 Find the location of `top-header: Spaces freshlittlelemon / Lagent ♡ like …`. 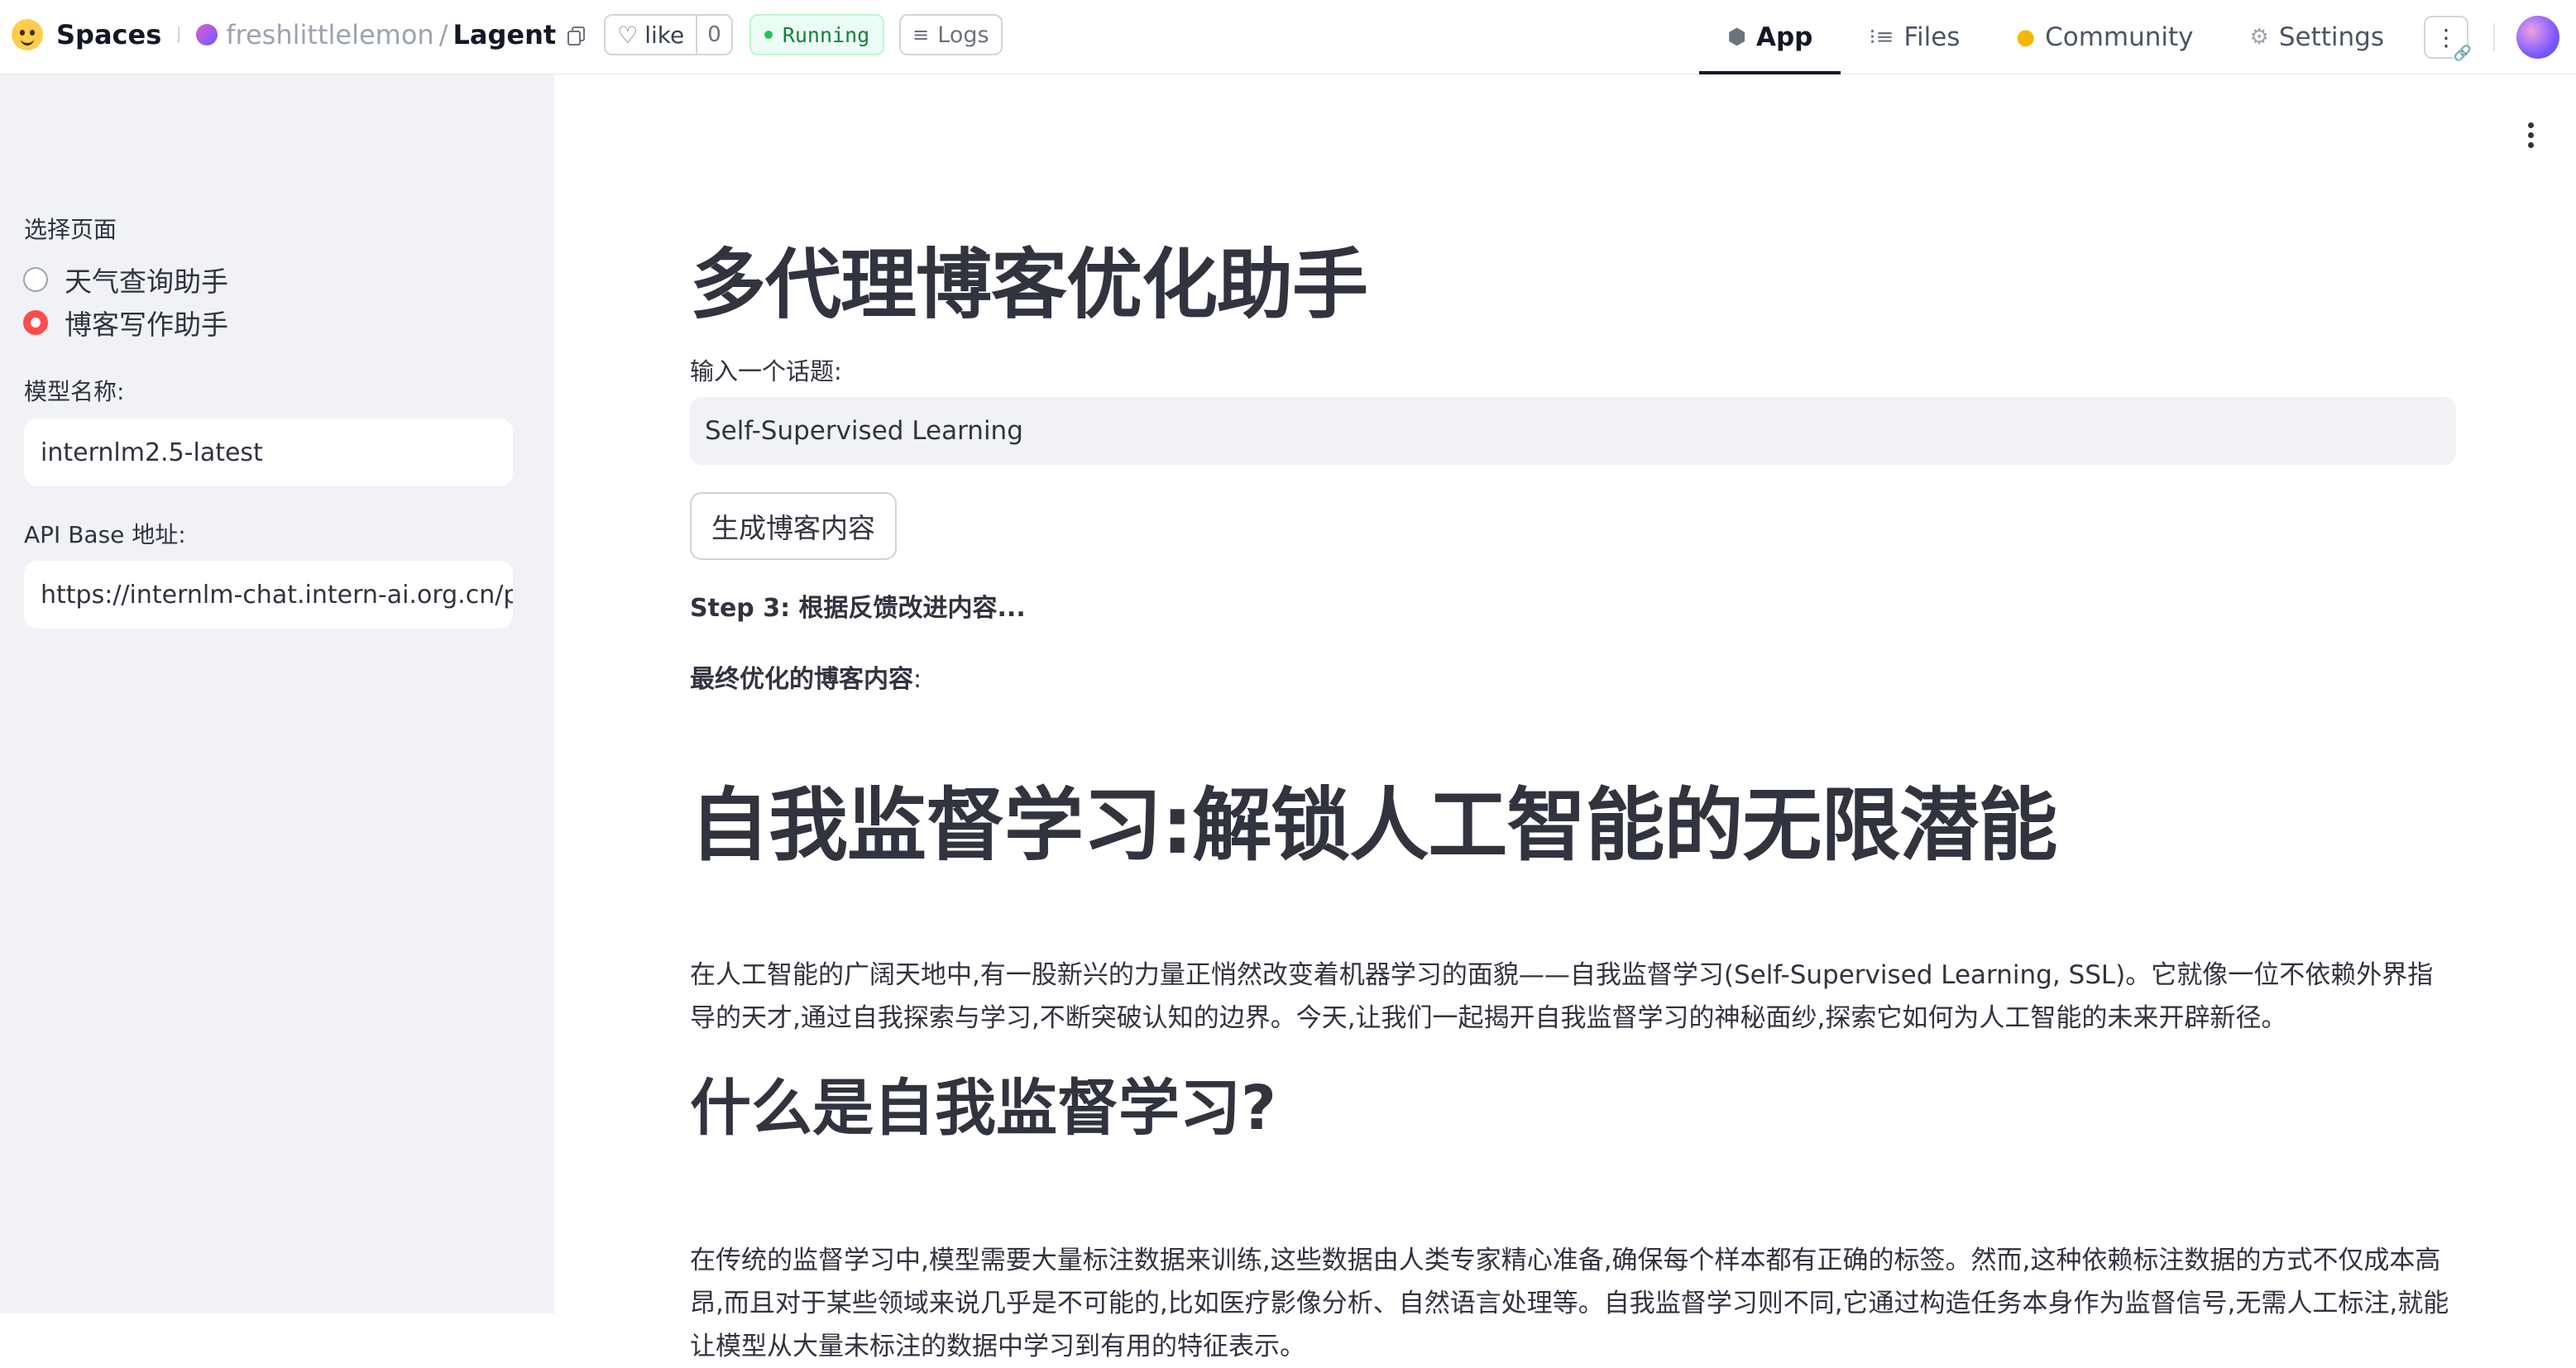

top-header: Spaces freshlittlelemon / Lagent ♡ like … is located at coordinates (1288, 37).